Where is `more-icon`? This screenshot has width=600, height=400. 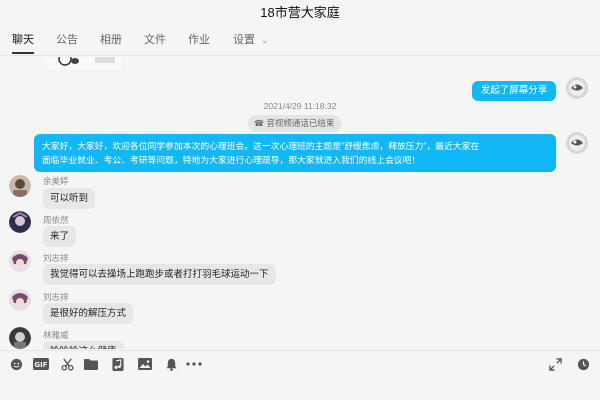 more-icon is located at coordinates (194, 364).